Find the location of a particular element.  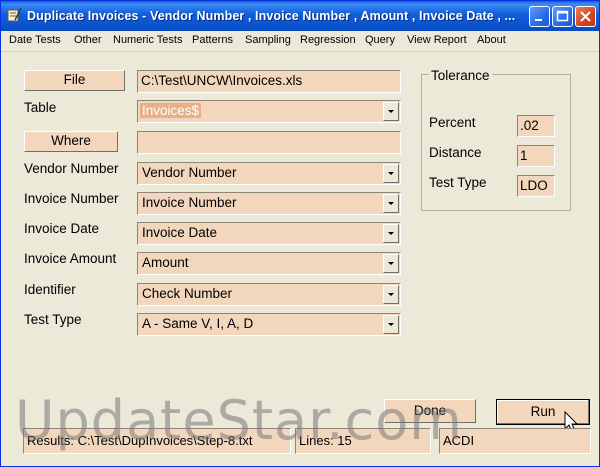

test-type-dropdown: A - Same V, I, A, D is located at coordinates (269, 324).